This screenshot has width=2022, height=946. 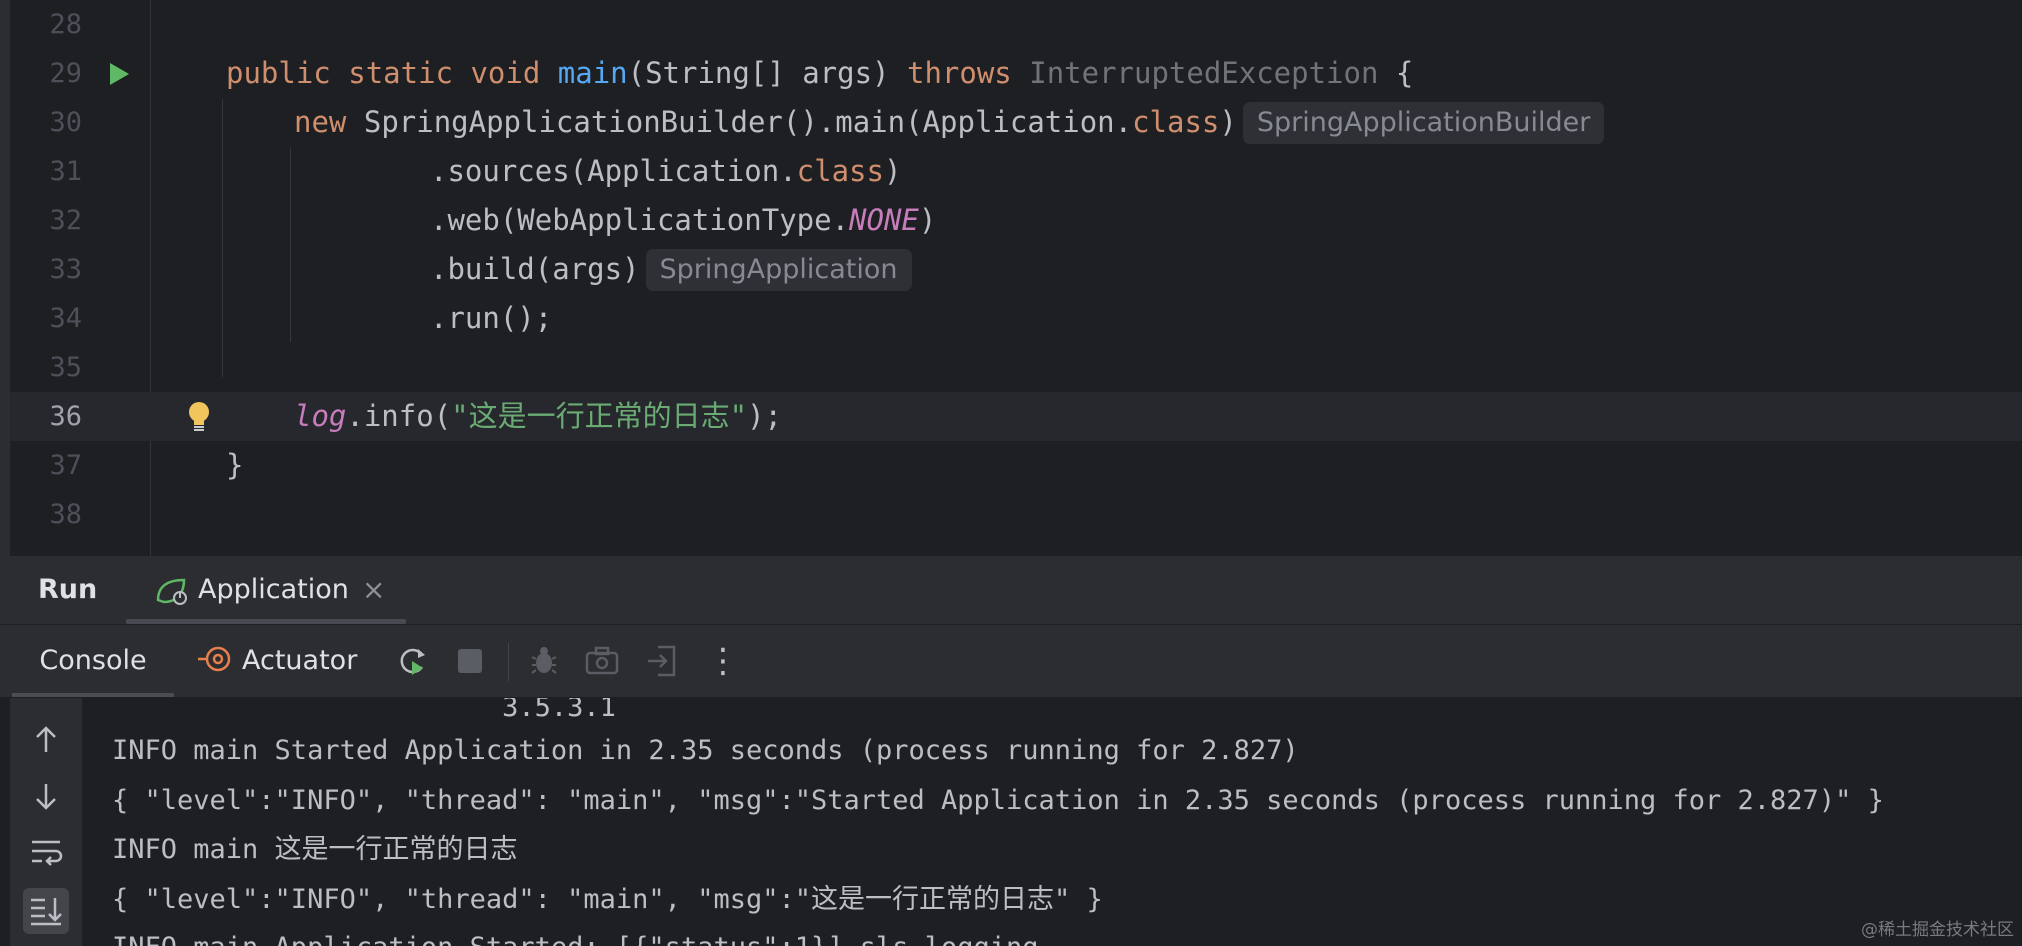 I want to click on tab-console: Console, so click(x=93, y=661).